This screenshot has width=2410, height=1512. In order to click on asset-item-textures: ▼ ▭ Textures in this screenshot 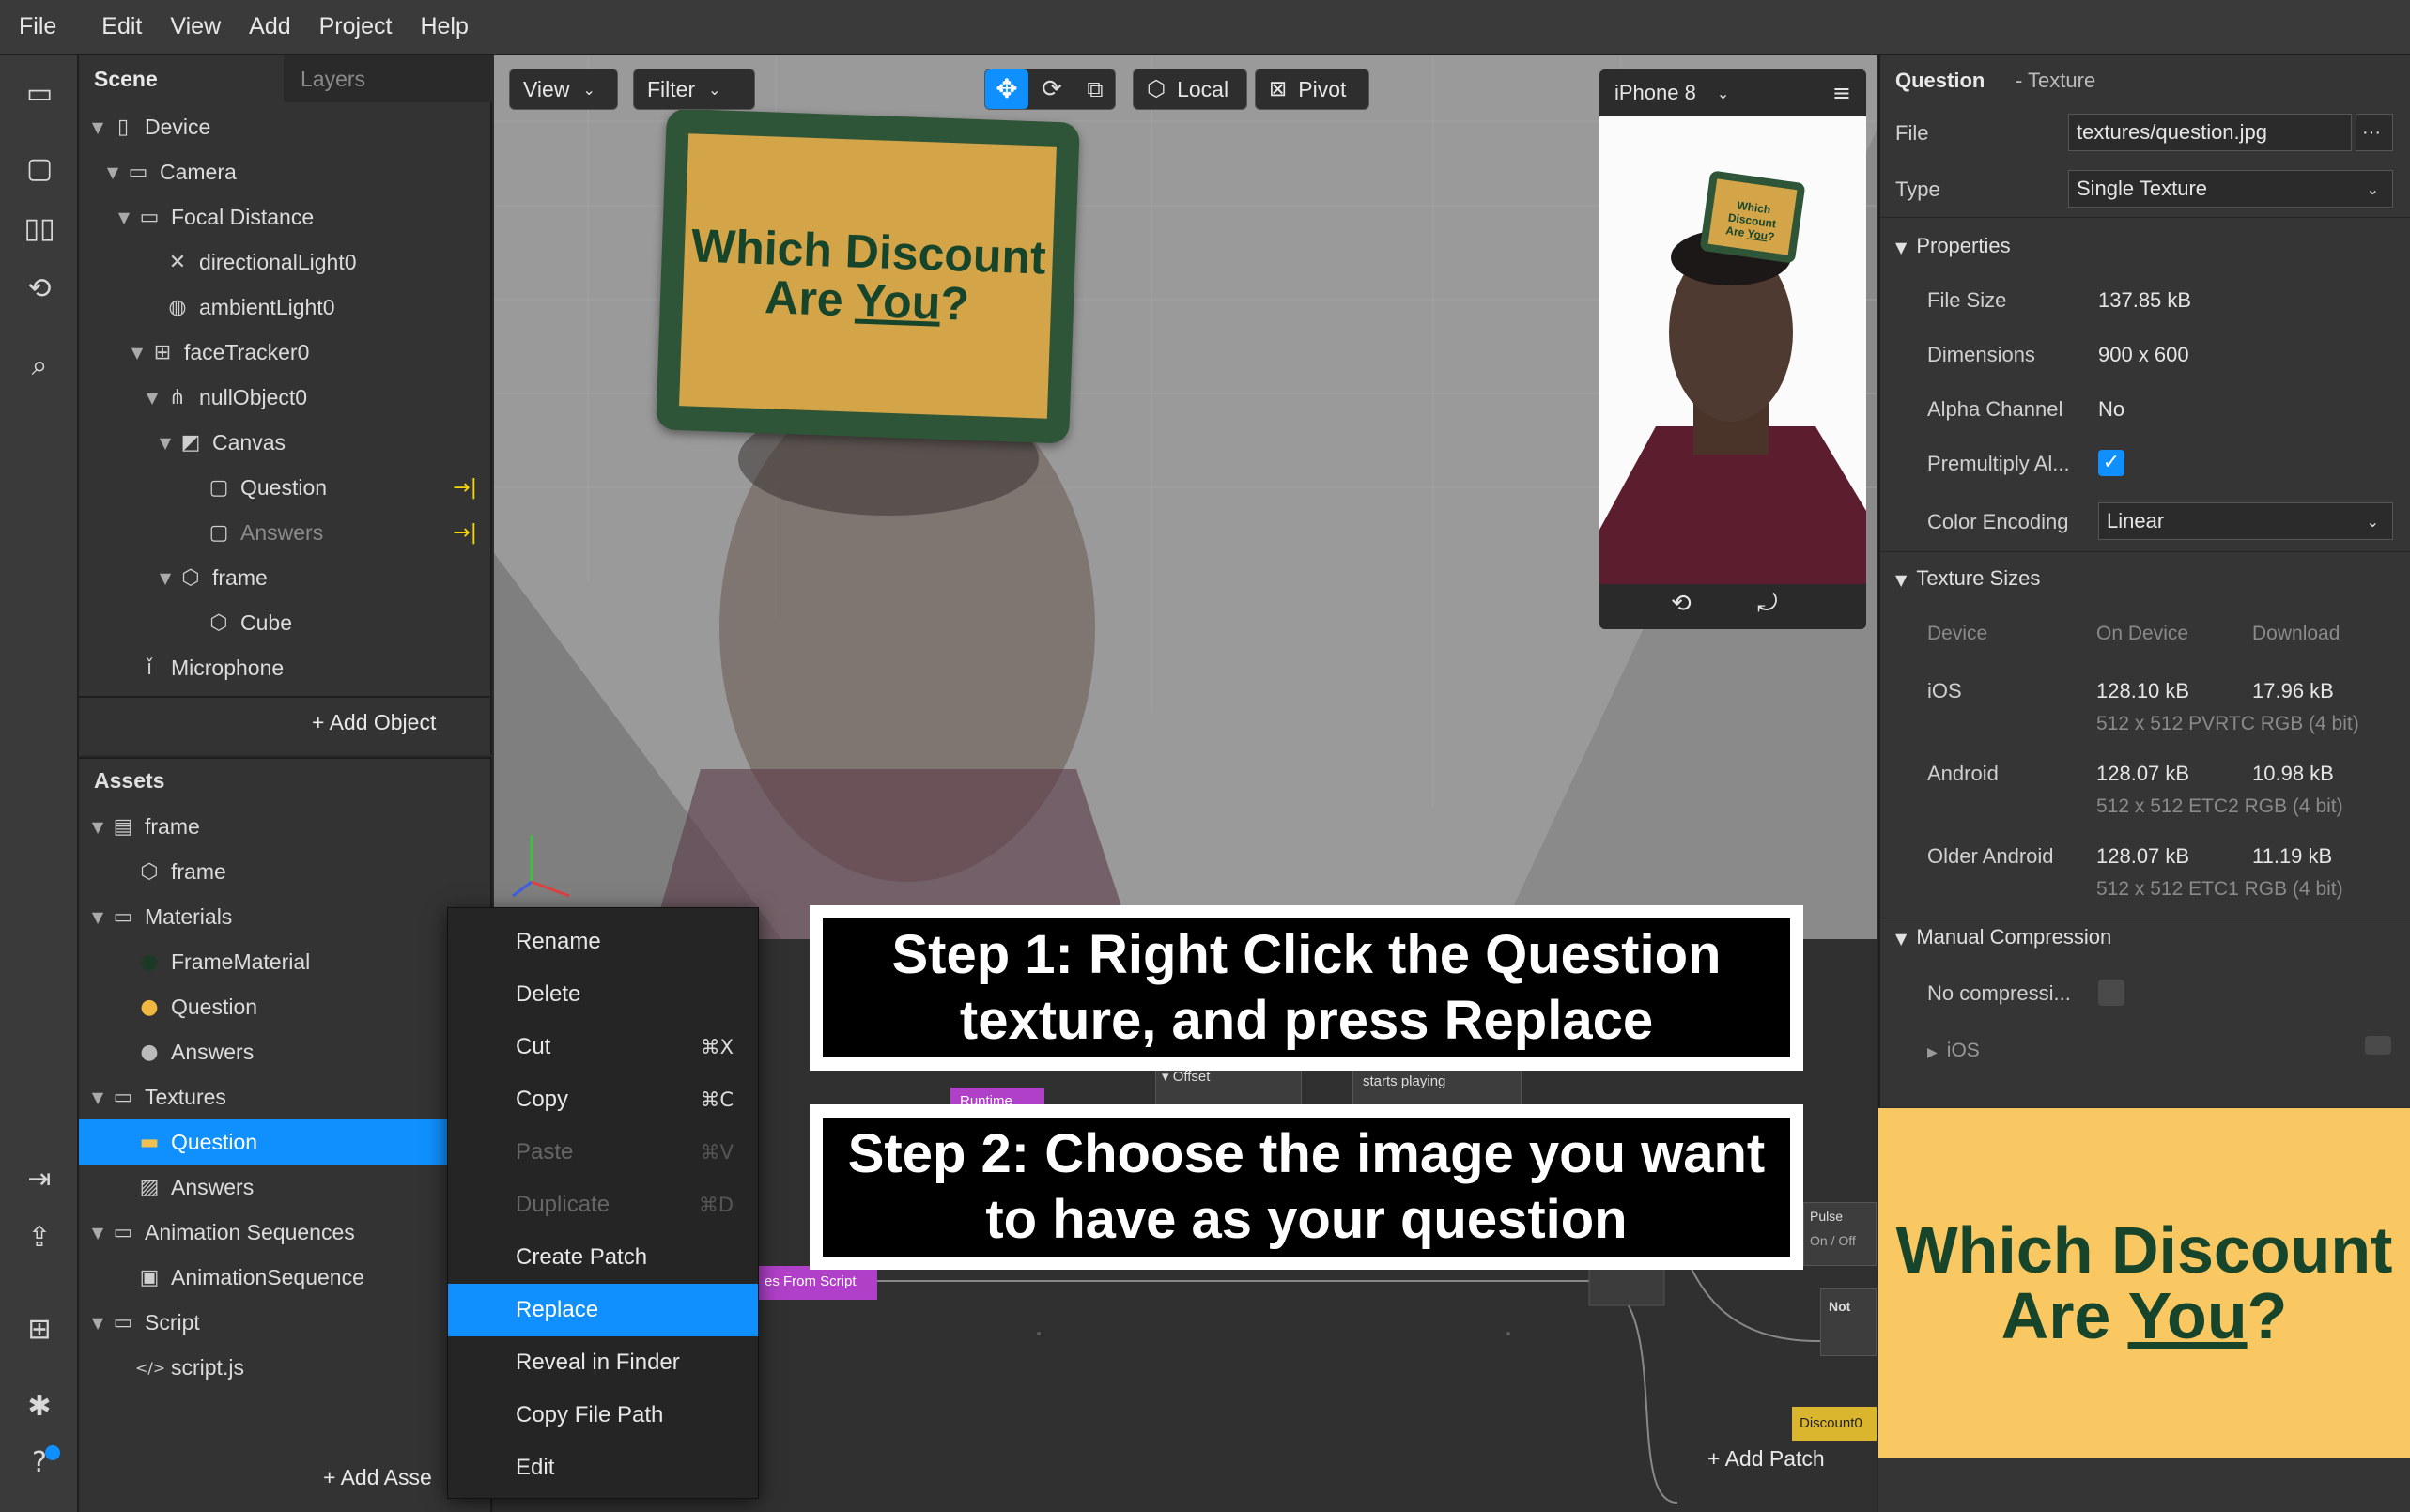, I will do `click(286, 1097)`.